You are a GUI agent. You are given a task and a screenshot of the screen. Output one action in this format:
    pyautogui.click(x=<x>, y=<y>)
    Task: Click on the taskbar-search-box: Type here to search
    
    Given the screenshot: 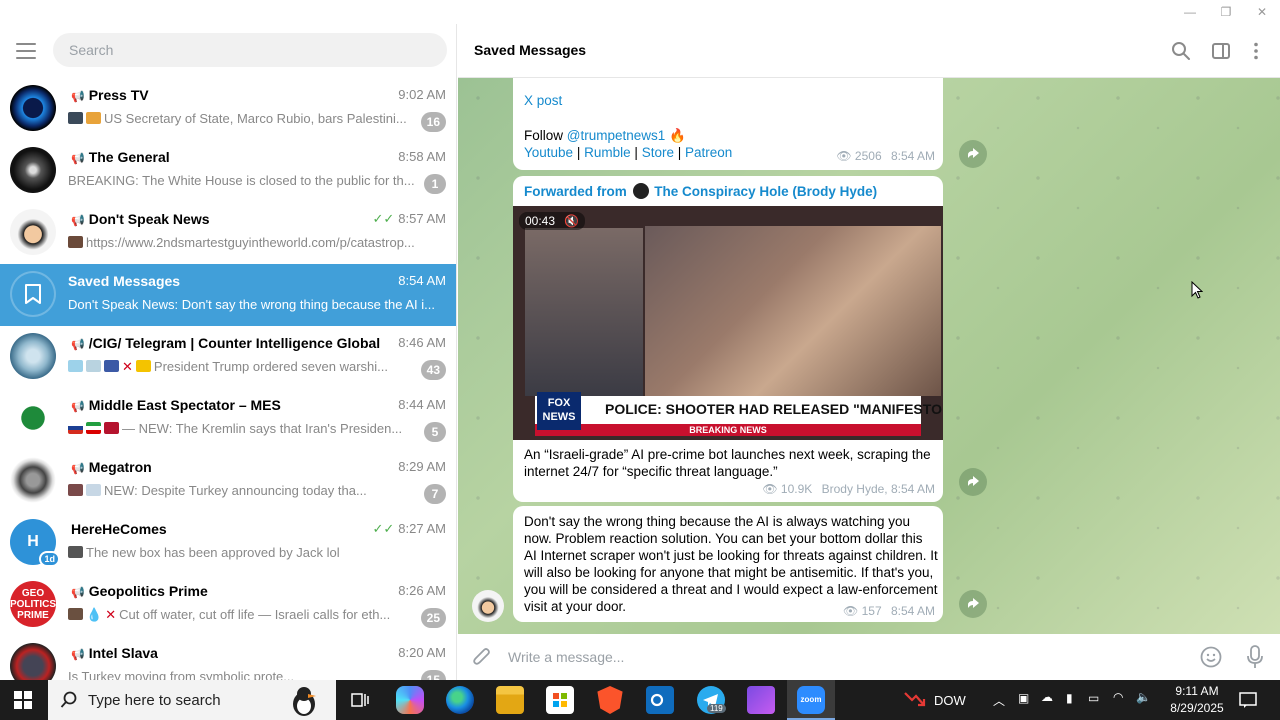 What is the action you would take?
    pyautogui.click(x=192, y=700)
    